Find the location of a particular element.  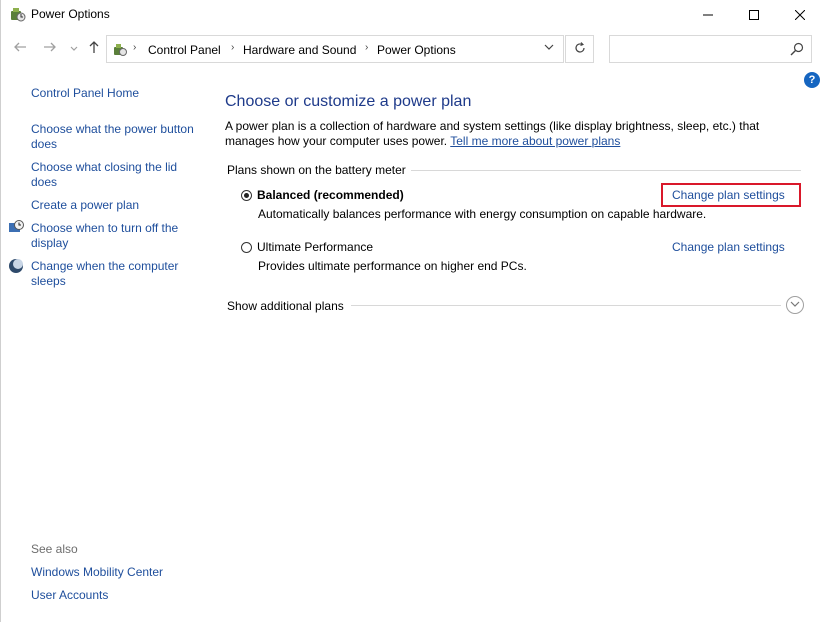

expand-additional-plans-button is located at coordinates (795, 305).